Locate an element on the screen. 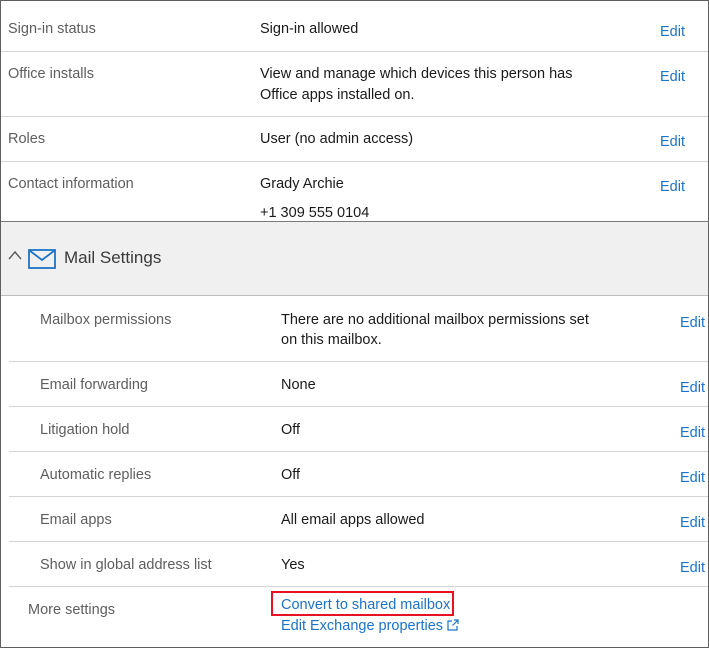  sign-in-status-value: Sign-in allowed is located at coordinates (309, 29).